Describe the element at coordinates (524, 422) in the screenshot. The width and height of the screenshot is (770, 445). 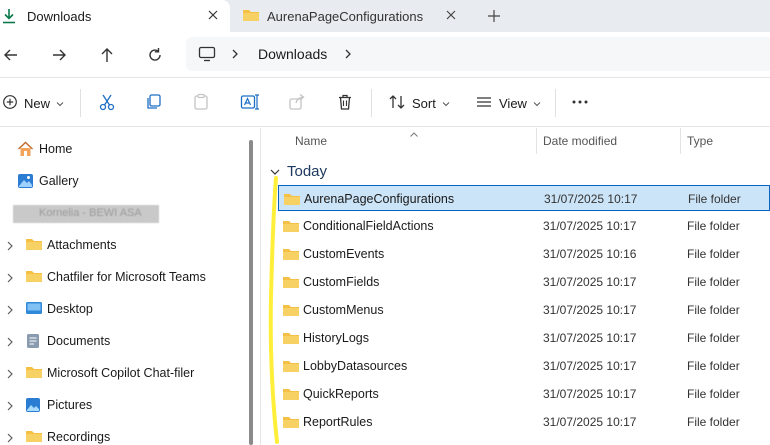
I see `file-row: ReportRules 31/07/2025 10:17 File folder` at that location.